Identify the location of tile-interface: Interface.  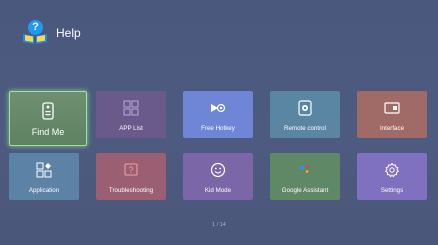
(392, 114).